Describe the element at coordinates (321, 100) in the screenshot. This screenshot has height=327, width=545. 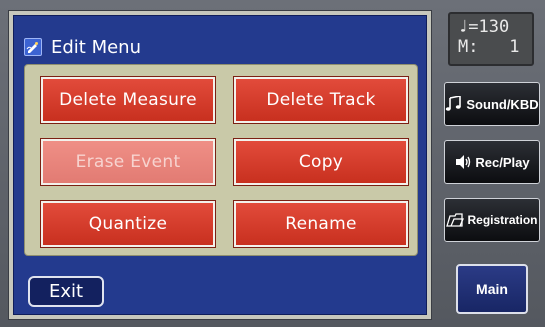
I see `delete-track-button: Delete Track` at that location.